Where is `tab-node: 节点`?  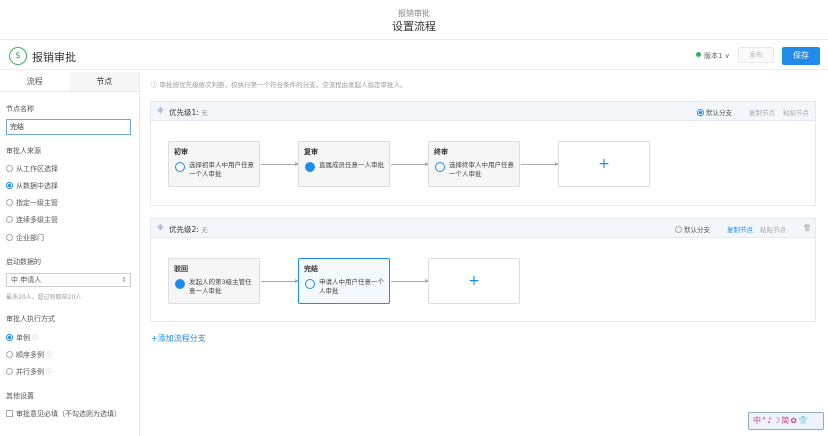
tab-node: 节点 is located at coordinates (104, 81).